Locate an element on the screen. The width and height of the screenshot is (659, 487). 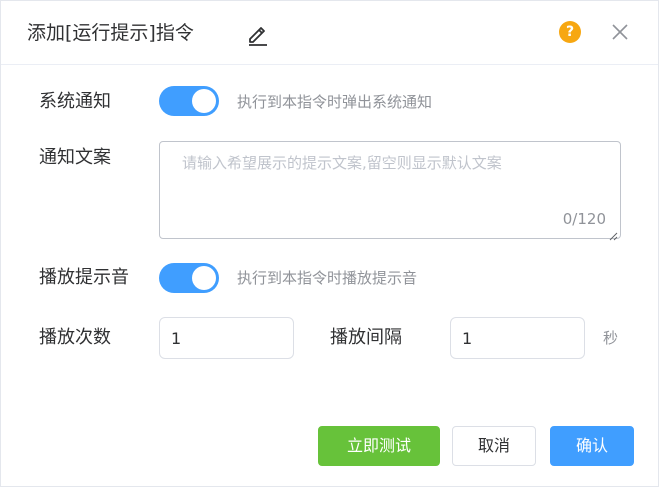
notify-text-input is located at coordinates (390, 190).